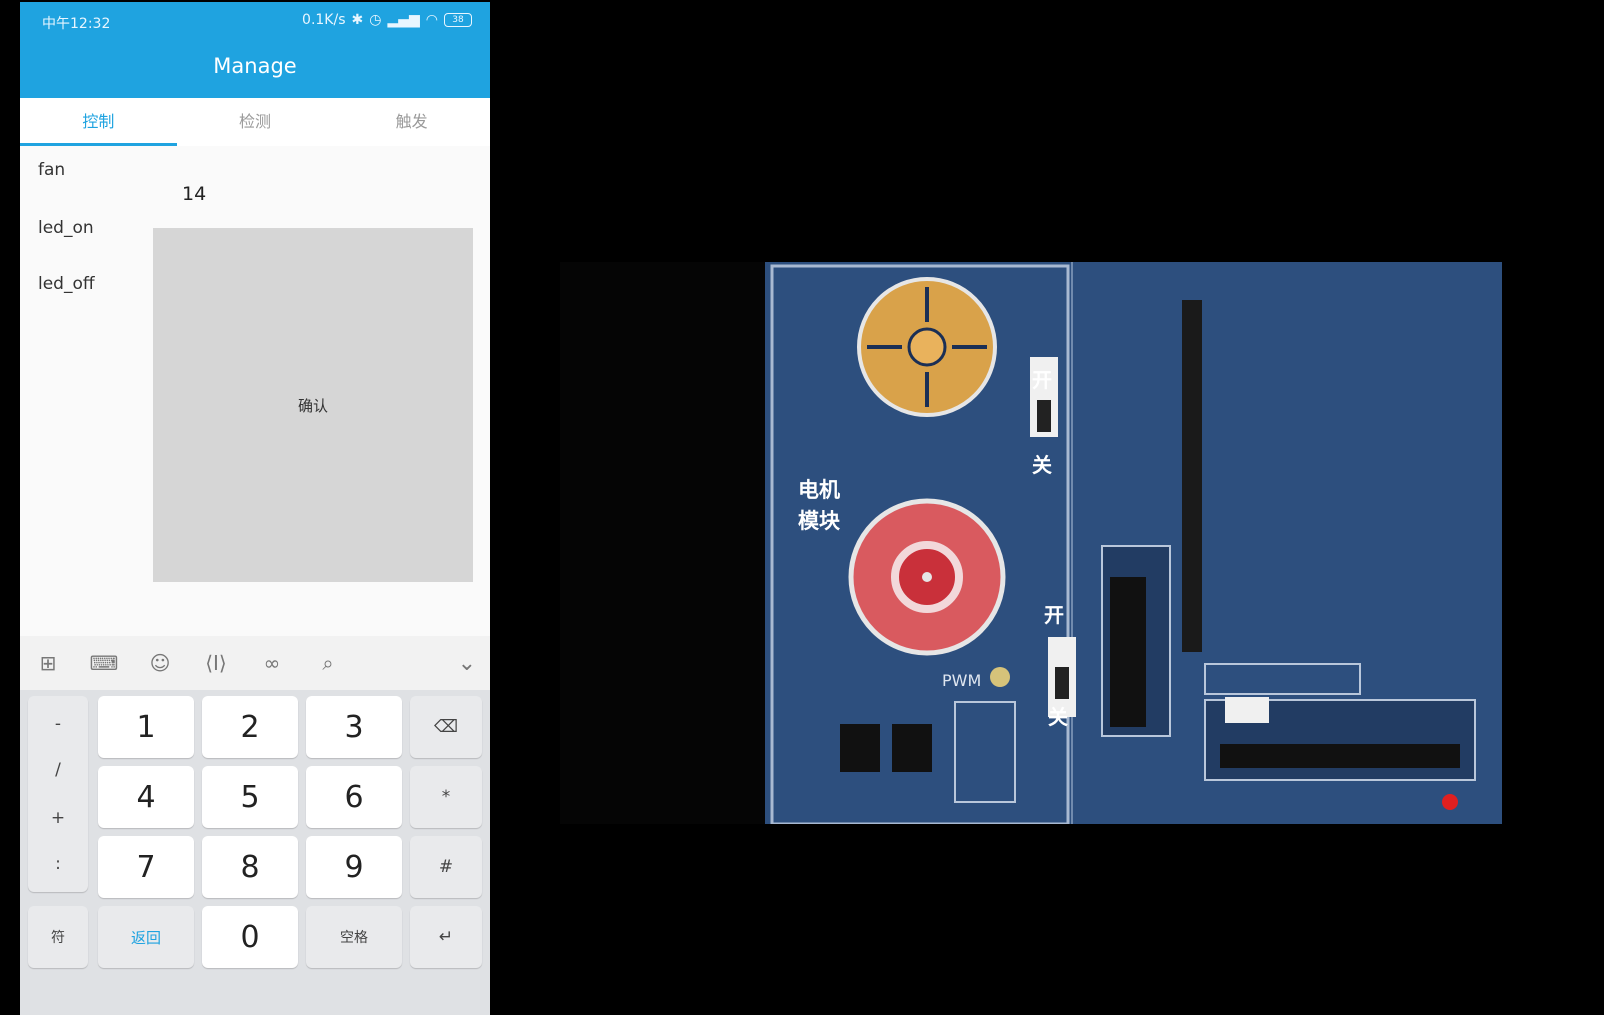 The width and height of the screenshot is (1604, 1015). I want to click on key-slash: /, so click(58, 770).